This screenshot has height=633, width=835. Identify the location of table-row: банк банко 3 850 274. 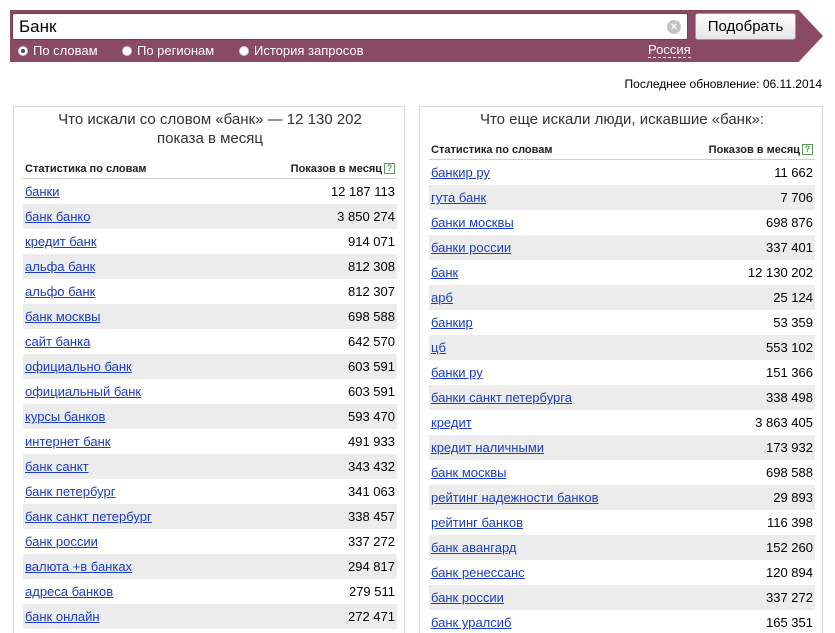
(210, 216).